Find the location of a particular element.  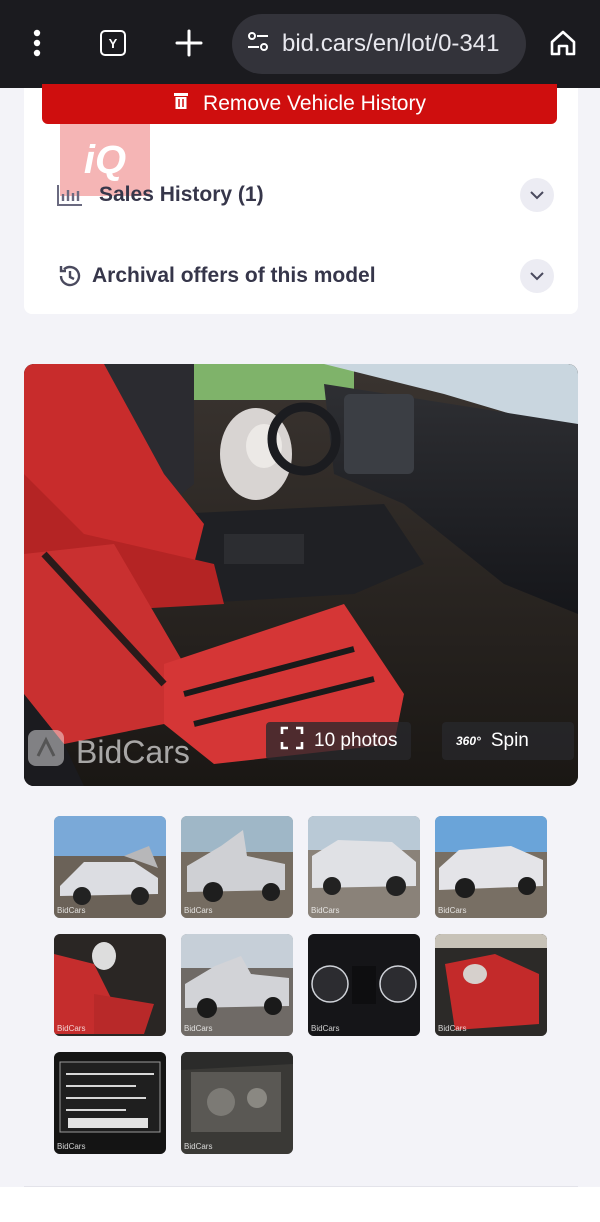

thumb-interior-driver: BidCars is located at coordinates (110, 985).